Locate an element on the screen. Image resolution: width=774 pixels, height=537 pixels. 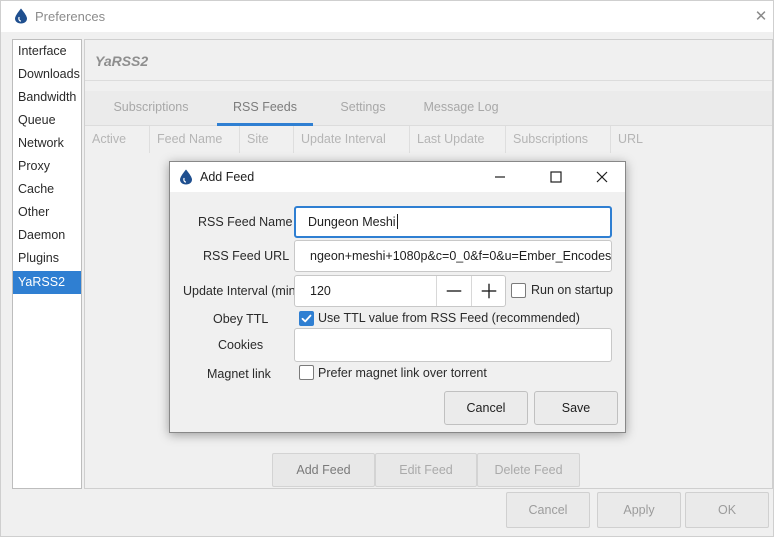
sidebar-item-queue: Queue is located at coordinates (47, 120).